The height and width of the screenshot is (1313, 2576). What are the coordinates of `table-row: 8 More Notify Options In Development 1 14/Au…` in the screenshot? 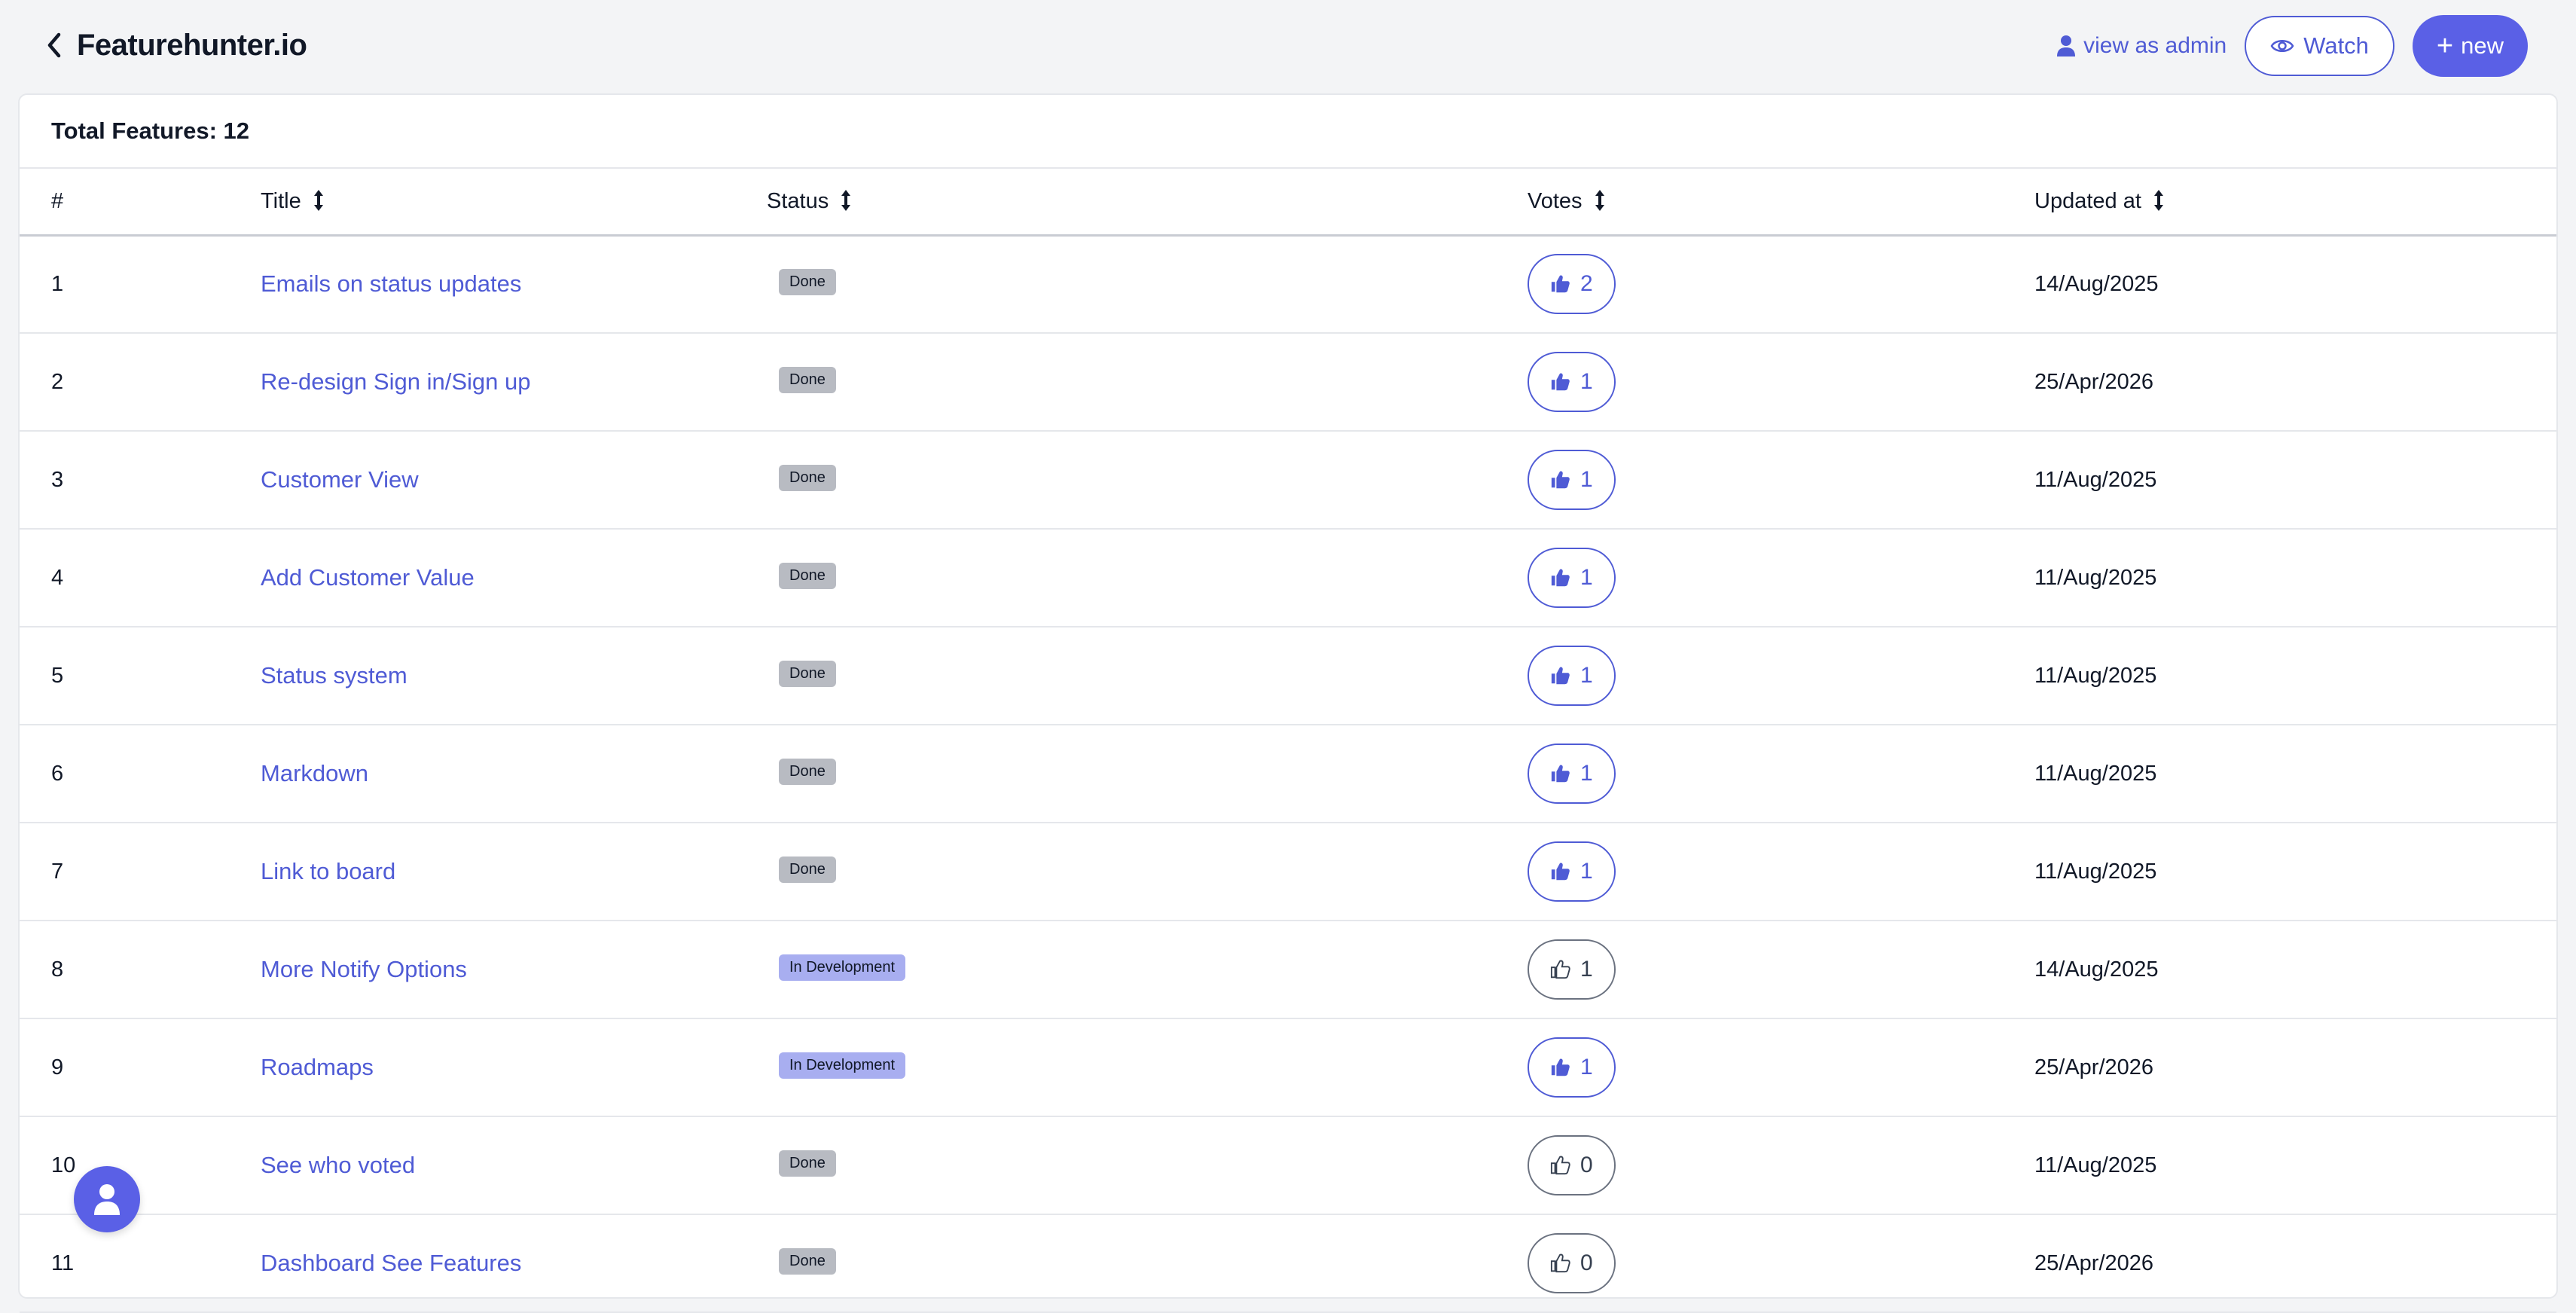 It's located at (1288, 970).